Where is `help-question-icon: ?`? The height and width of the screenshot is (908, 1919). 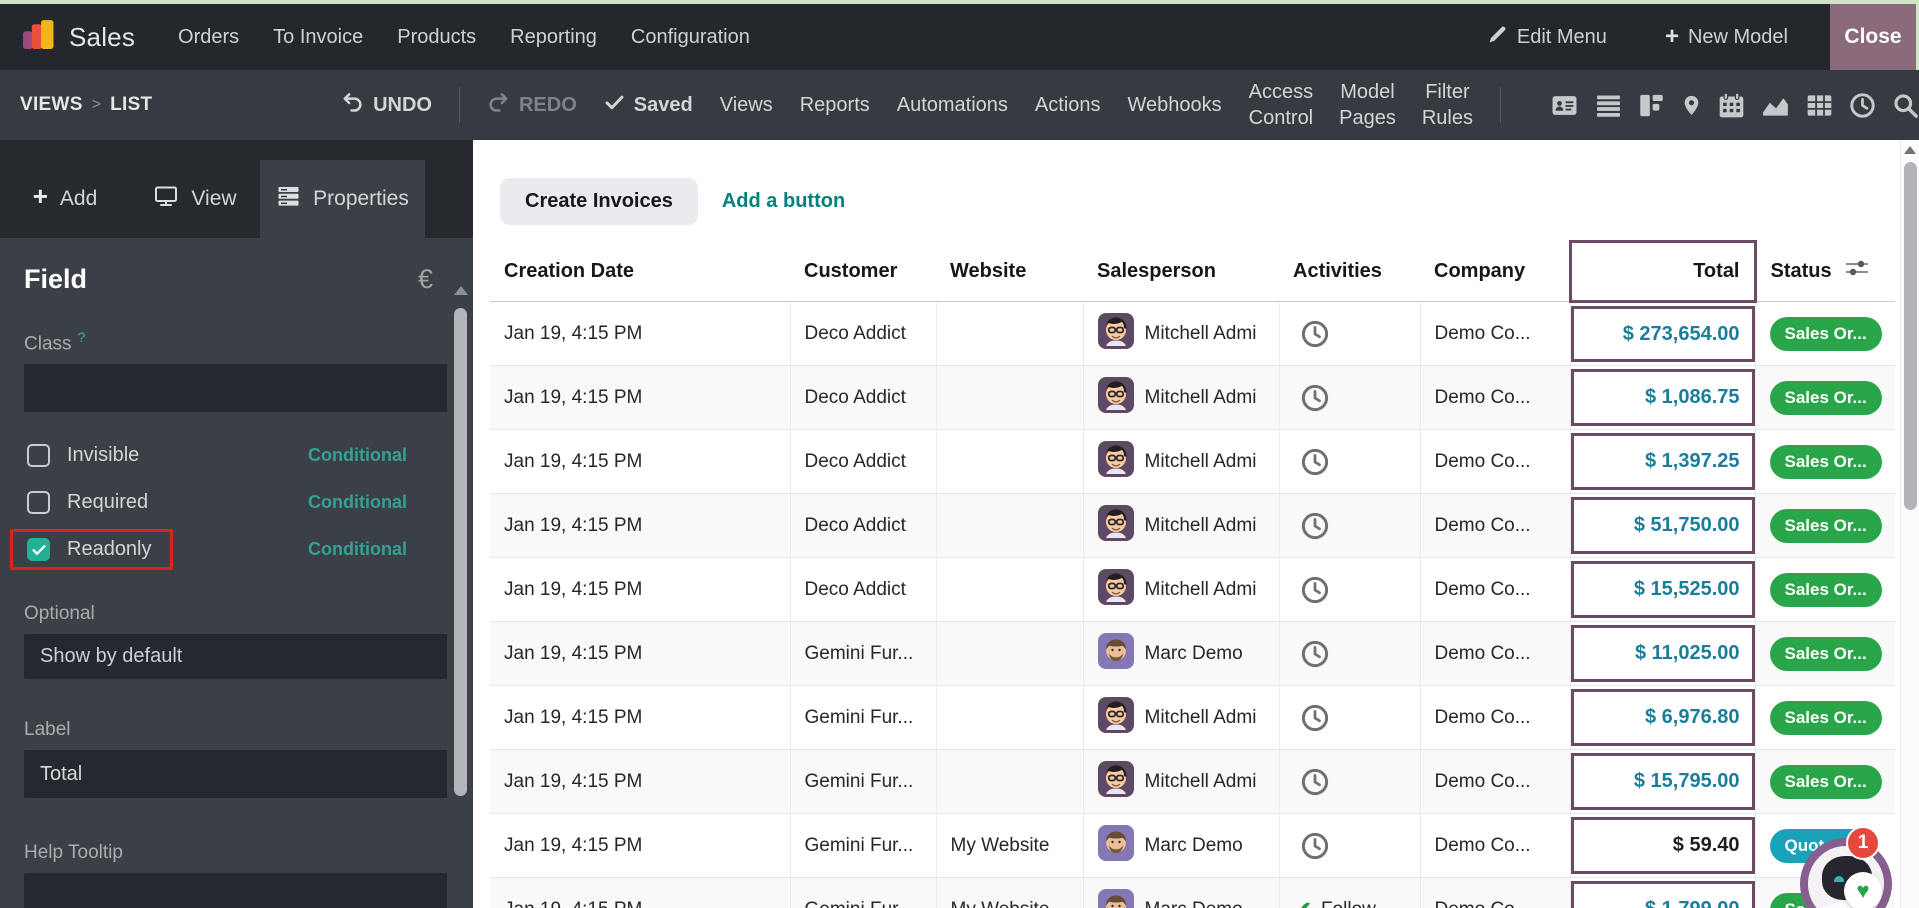
help-question-icon: ? is located at coordinates (82, 337).